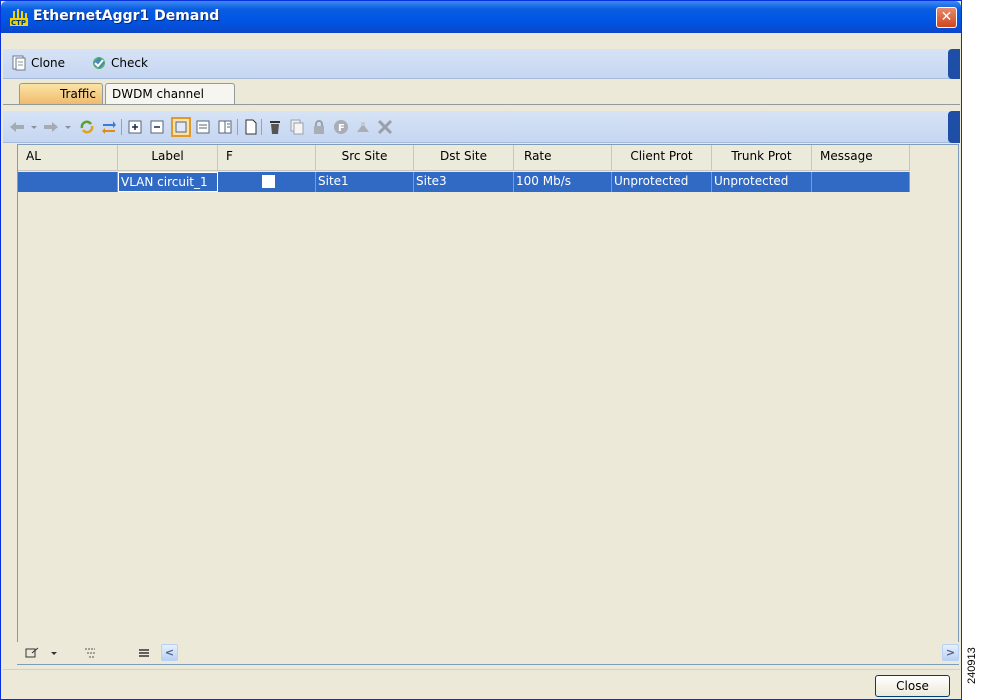  Describe the element at coordinates (385, 127) in the screenshot. I see `tools-icon` at that location.